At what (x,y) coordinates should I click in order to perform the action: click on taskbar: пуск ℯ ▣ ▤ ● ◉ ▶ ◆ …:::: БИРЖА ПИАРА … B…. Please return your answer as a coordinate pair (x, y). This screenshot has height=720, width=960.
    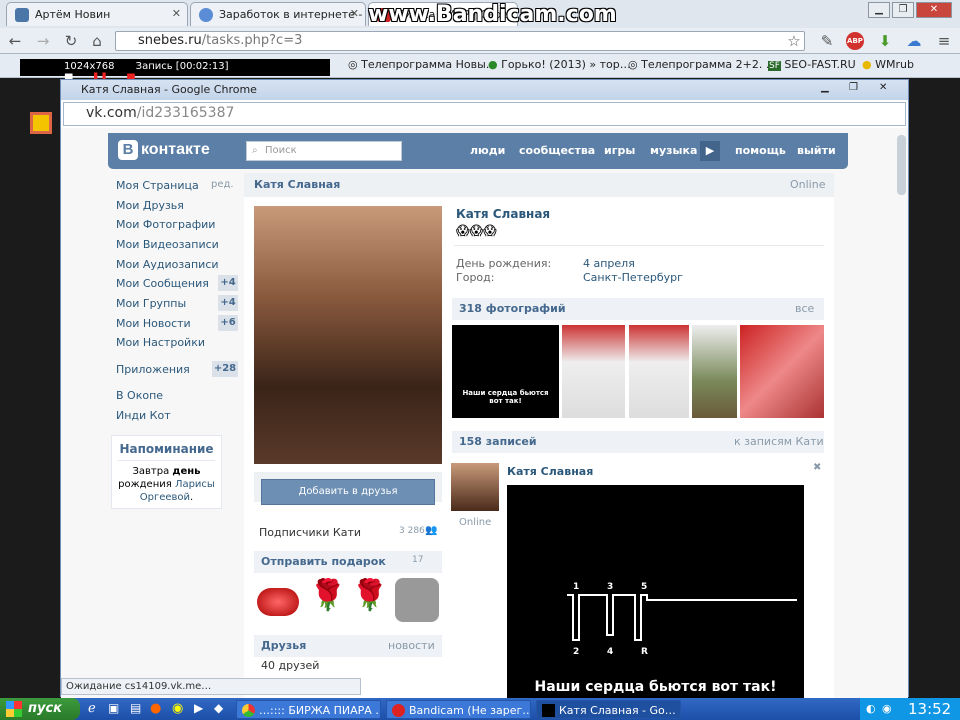
    Looking at the image, I should click on (480, 709).